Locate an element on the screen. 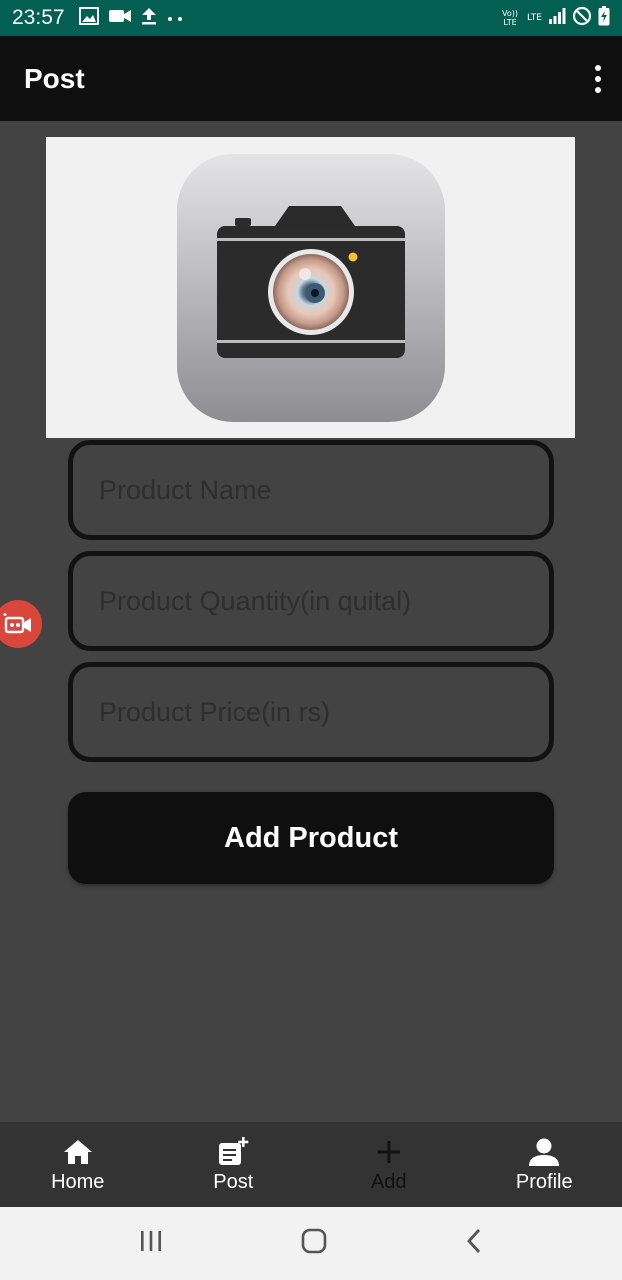 This screenshot has height=1280, width=622. nav-home-label: Home is located at coordinates (78, 1182).